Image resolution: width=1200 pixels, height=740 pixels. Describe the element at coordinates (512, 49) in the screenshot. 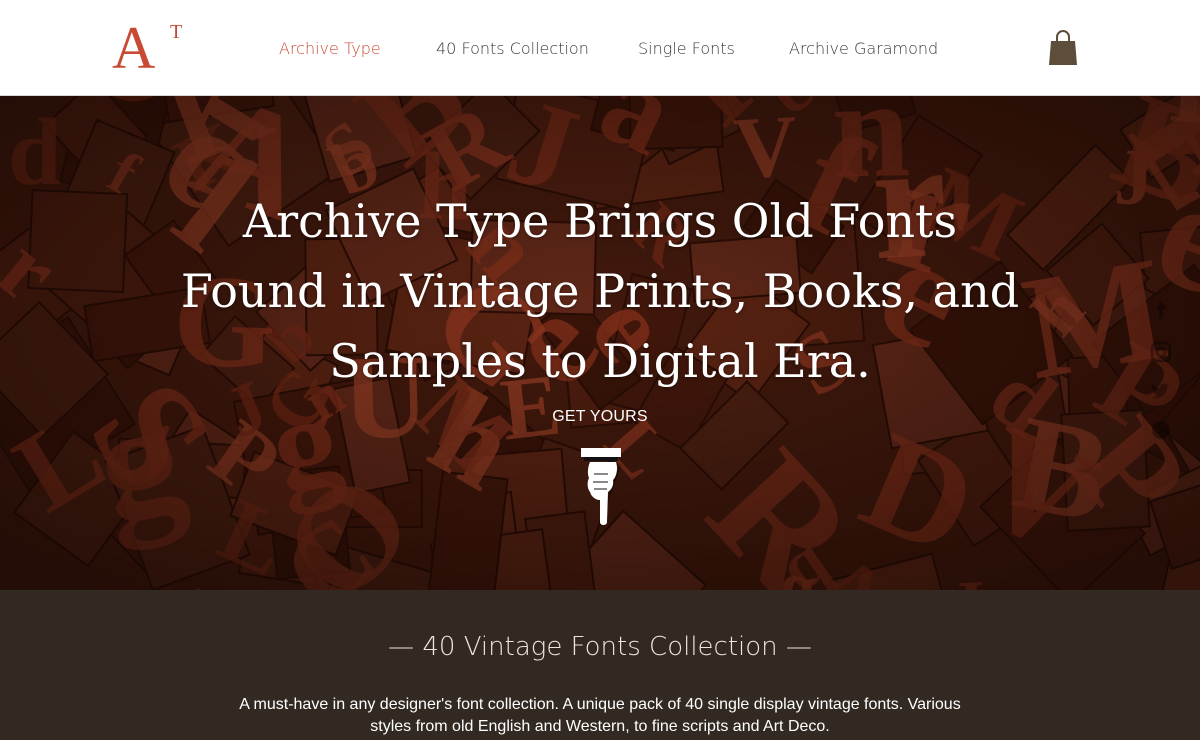

I see `nav-40-fonts-collection: 40 Fonts Collection` at that location.